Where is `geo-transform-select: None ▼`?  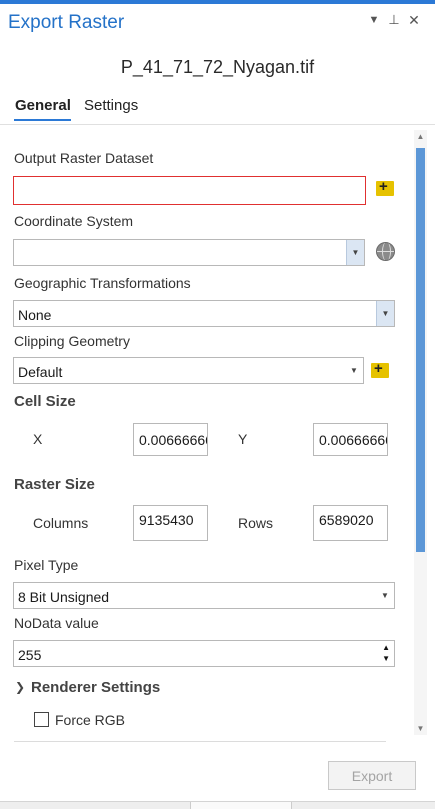 geo-transform-select: None ▼ is located at coordinates (204, 313).